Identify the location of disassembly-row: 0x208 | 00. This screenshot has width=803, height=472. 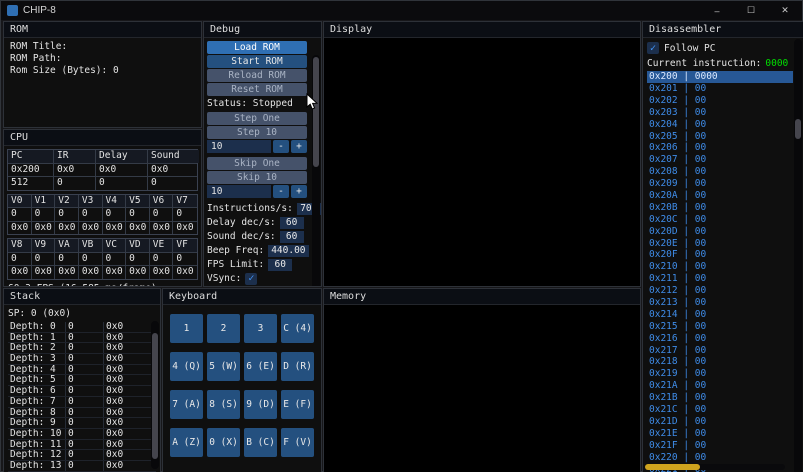
(720, 172).